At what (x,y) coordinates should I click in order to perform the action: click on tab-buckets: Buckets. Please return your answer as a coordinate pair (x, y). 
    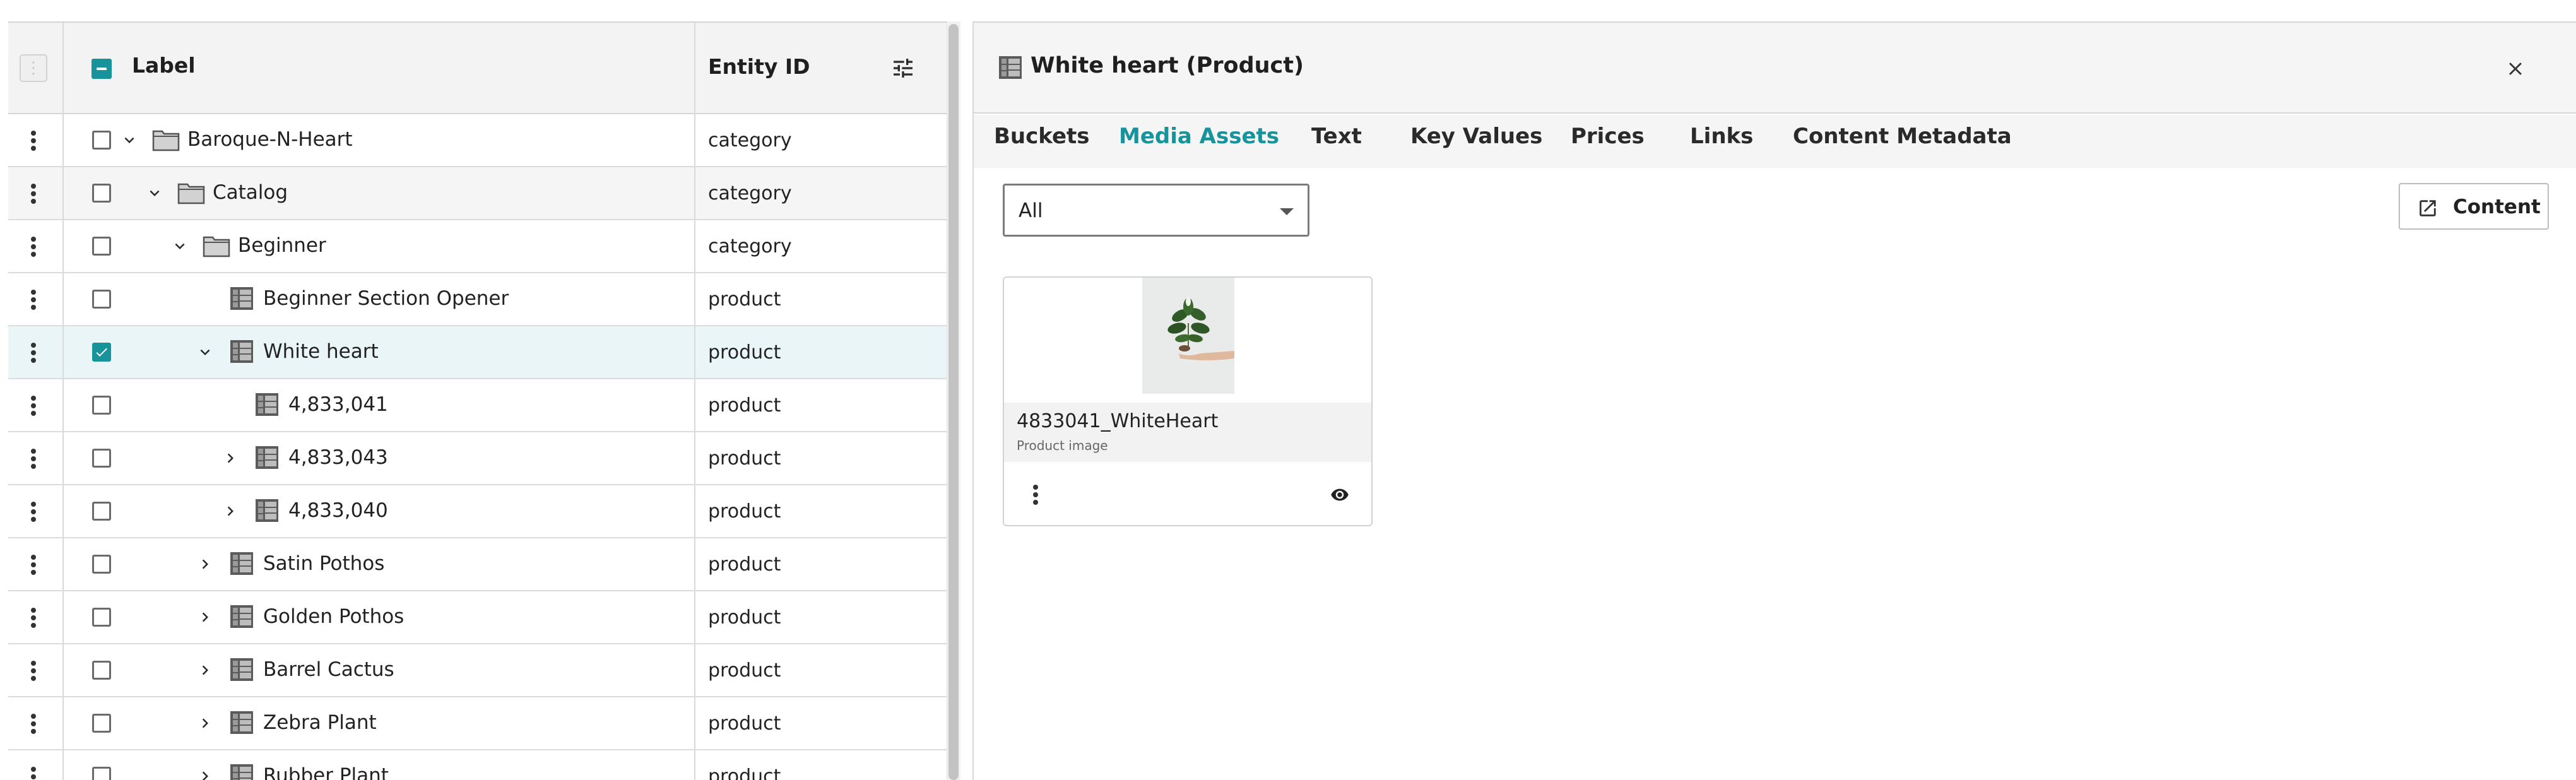
    Looking at the image, I should click on (1042, 146).